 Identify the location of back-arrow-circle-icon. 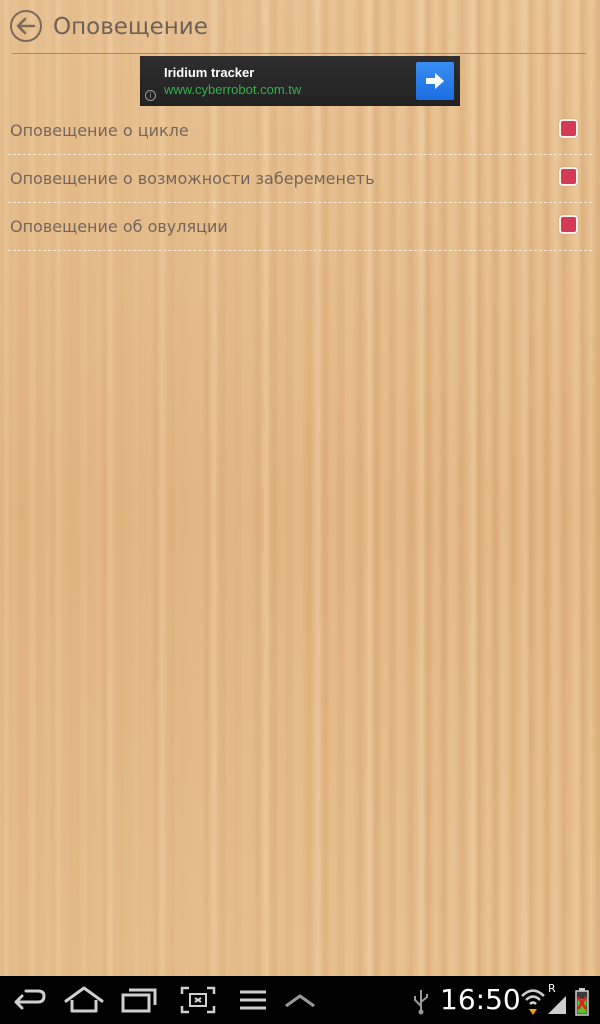
(26, 26).